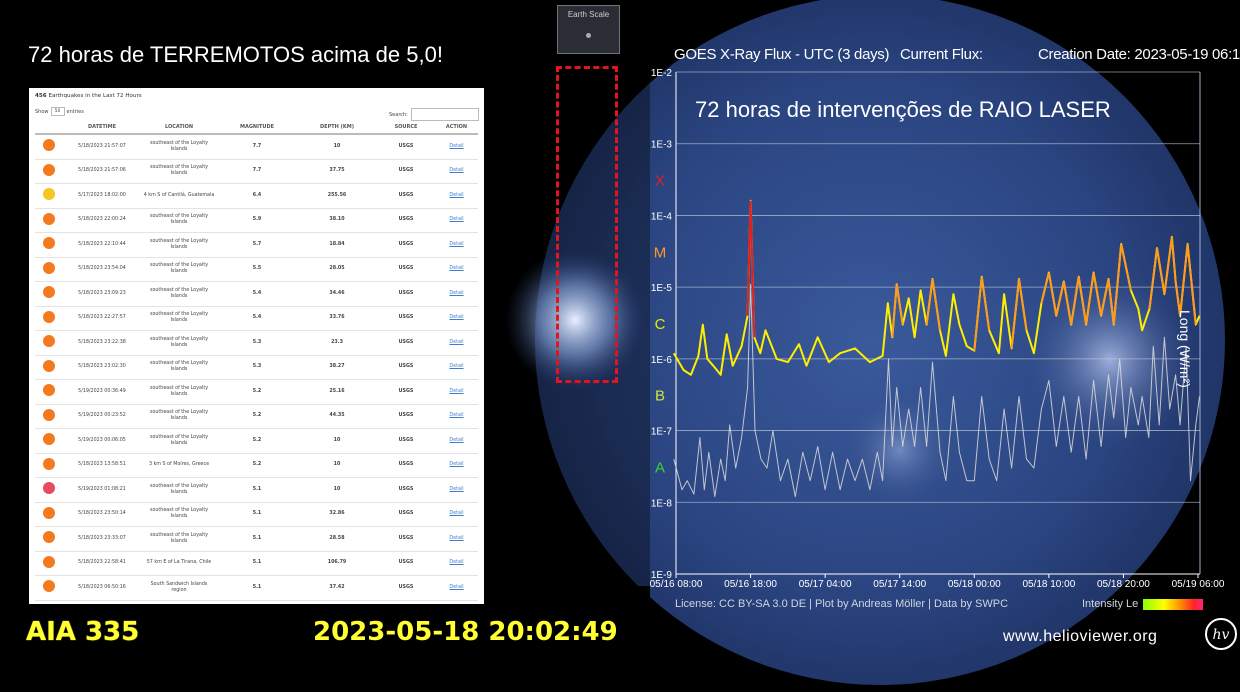 This screenshot has width=1240, height=692. What do you see at coordinates (936, 390) in the screenshot?
I see `short-flux-series-line` at bounding box center [936, 390].